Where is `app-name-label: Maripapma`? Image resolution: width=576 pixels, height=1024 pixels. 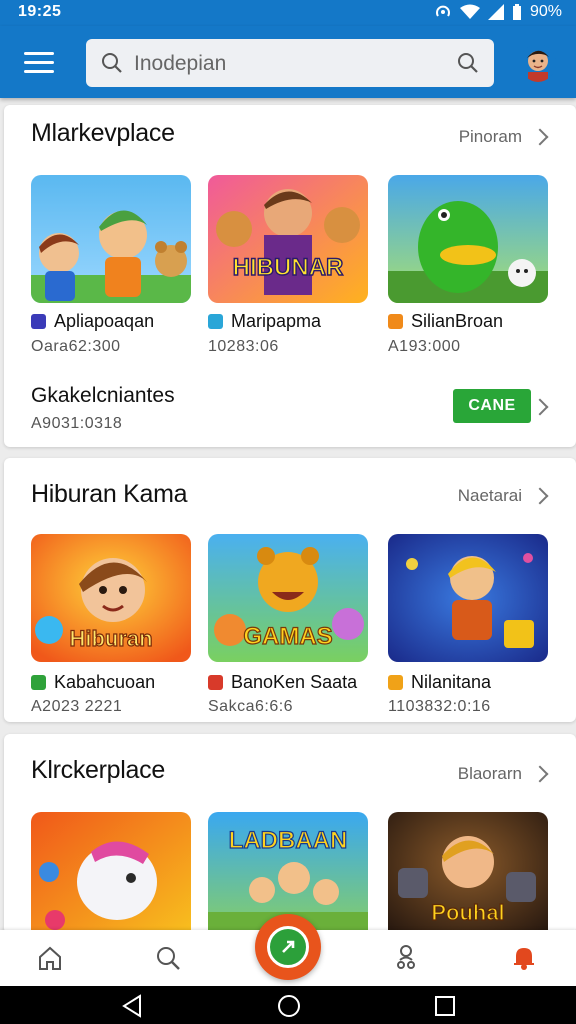
app-name-label: Maripapma is located at coordinates (276, 321).